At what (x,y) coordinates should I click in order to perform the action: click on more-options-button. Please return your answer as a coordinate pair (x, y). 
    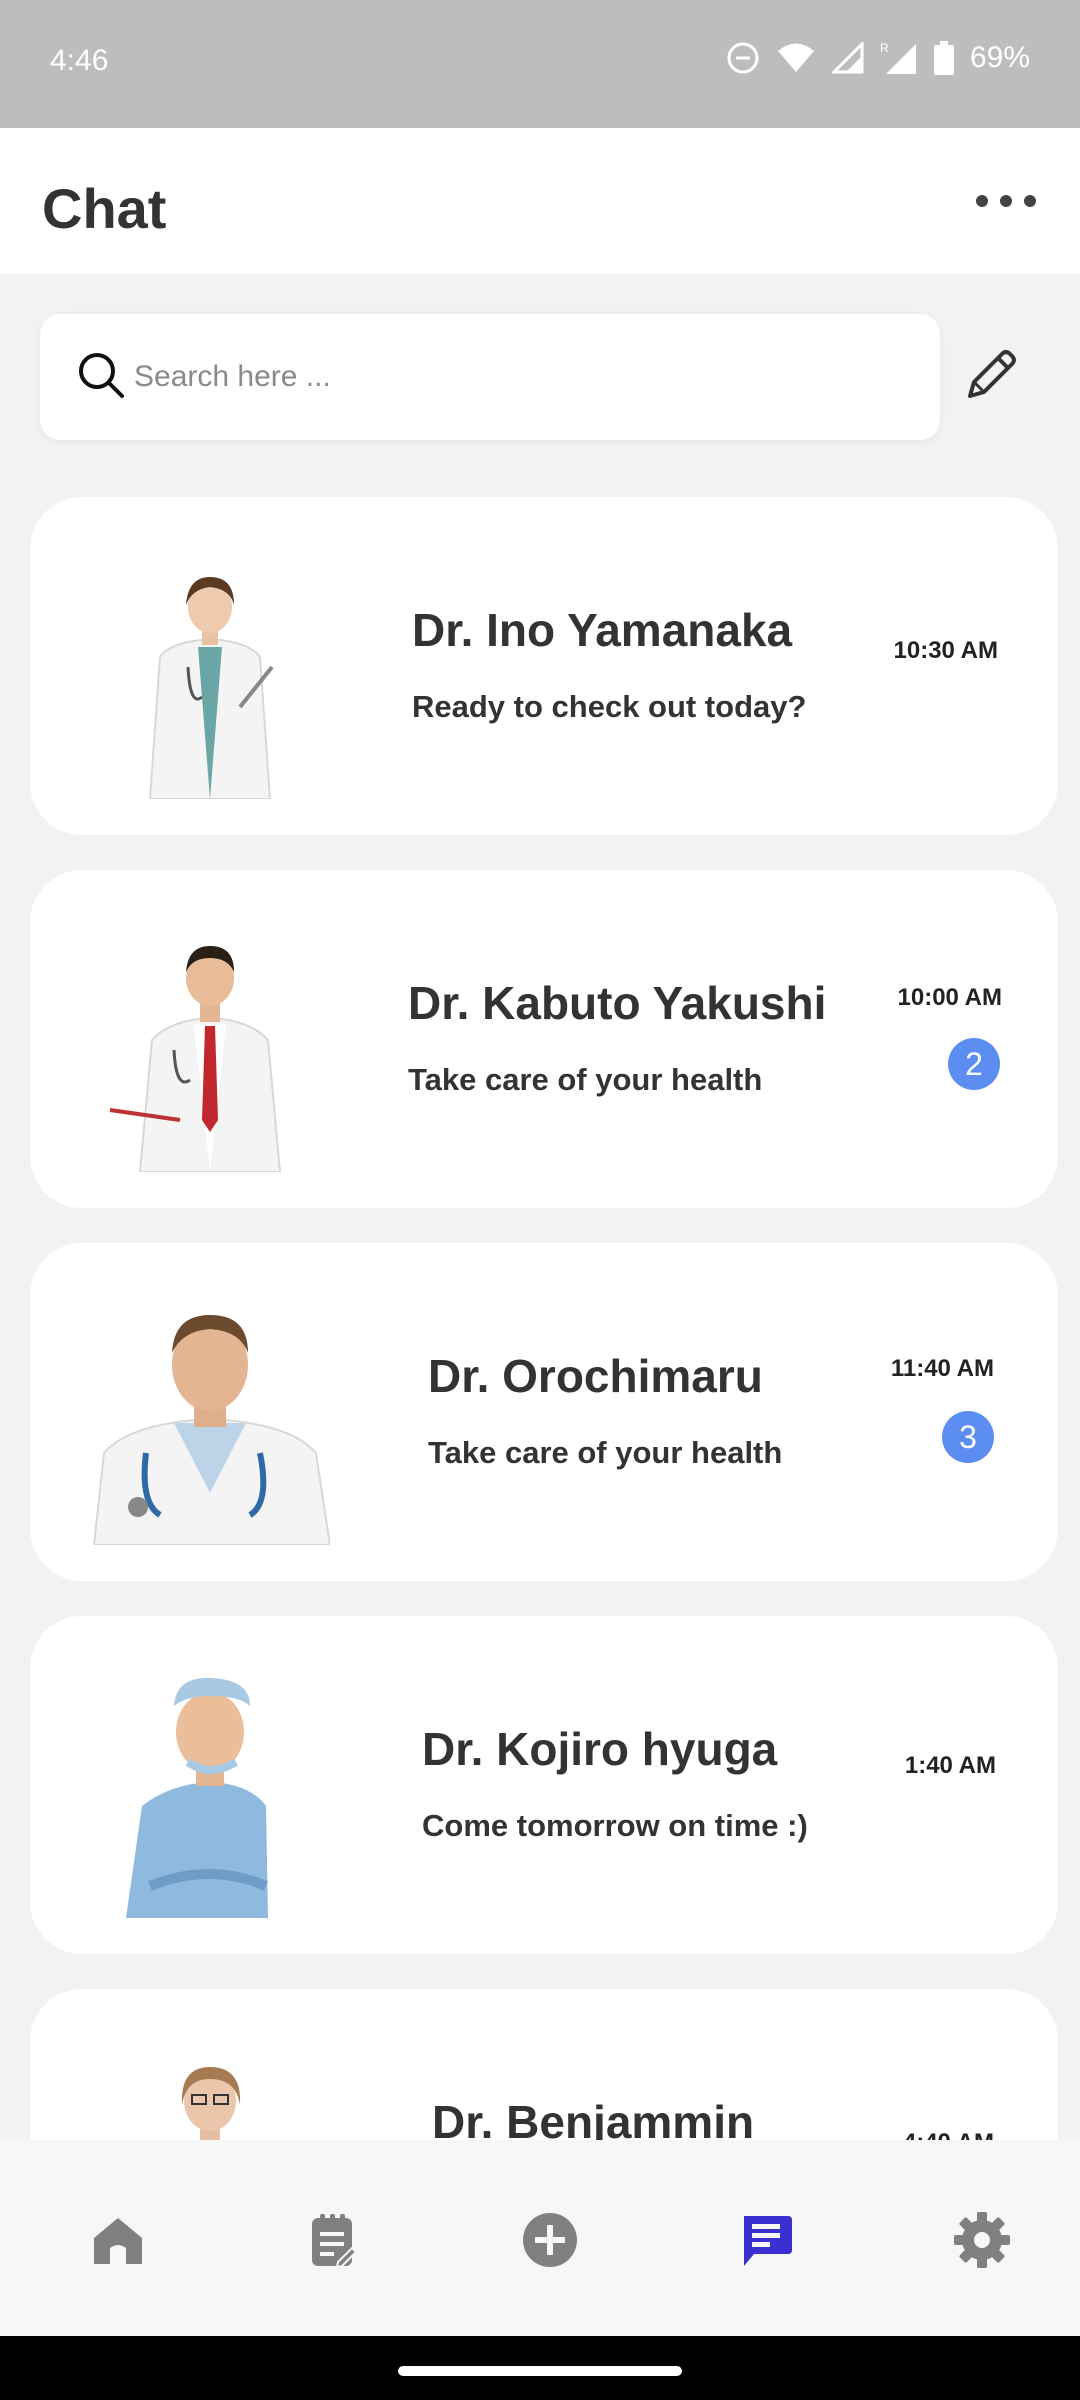
    Looking at the image, I should click on (1006, 201).